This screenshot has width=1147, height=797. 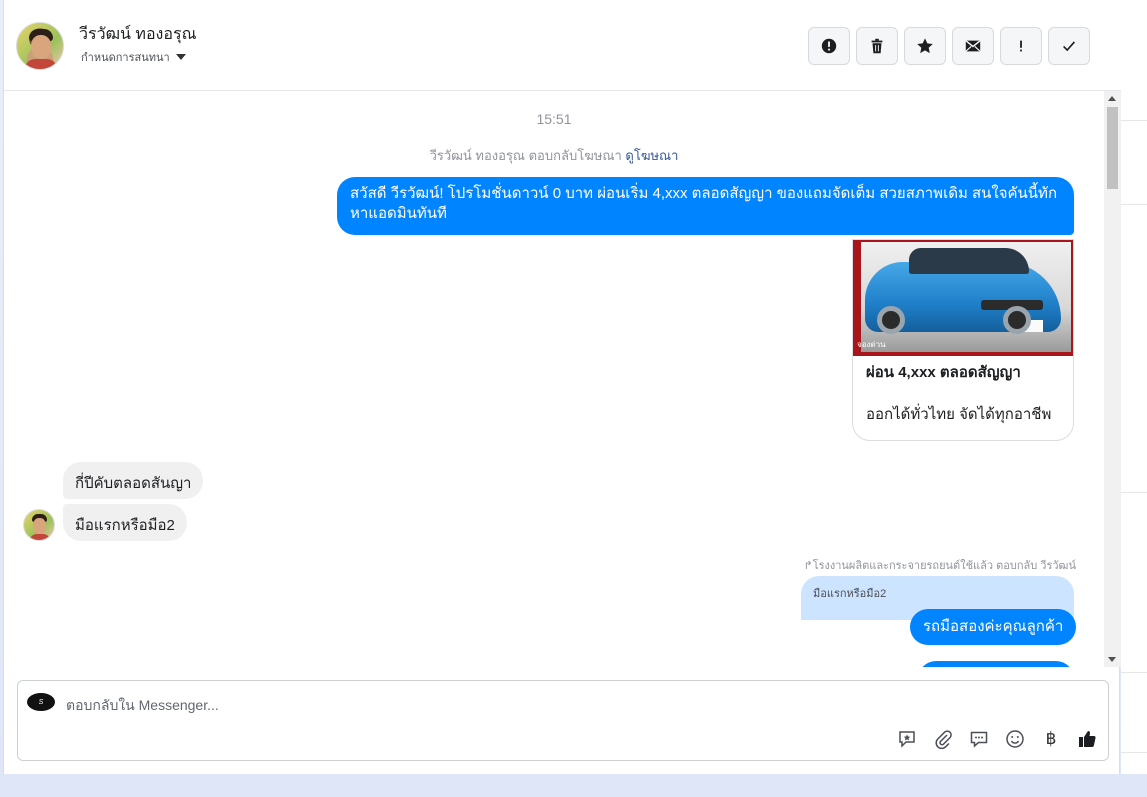 I want to click on like-button, so click(x=1087, y=739).